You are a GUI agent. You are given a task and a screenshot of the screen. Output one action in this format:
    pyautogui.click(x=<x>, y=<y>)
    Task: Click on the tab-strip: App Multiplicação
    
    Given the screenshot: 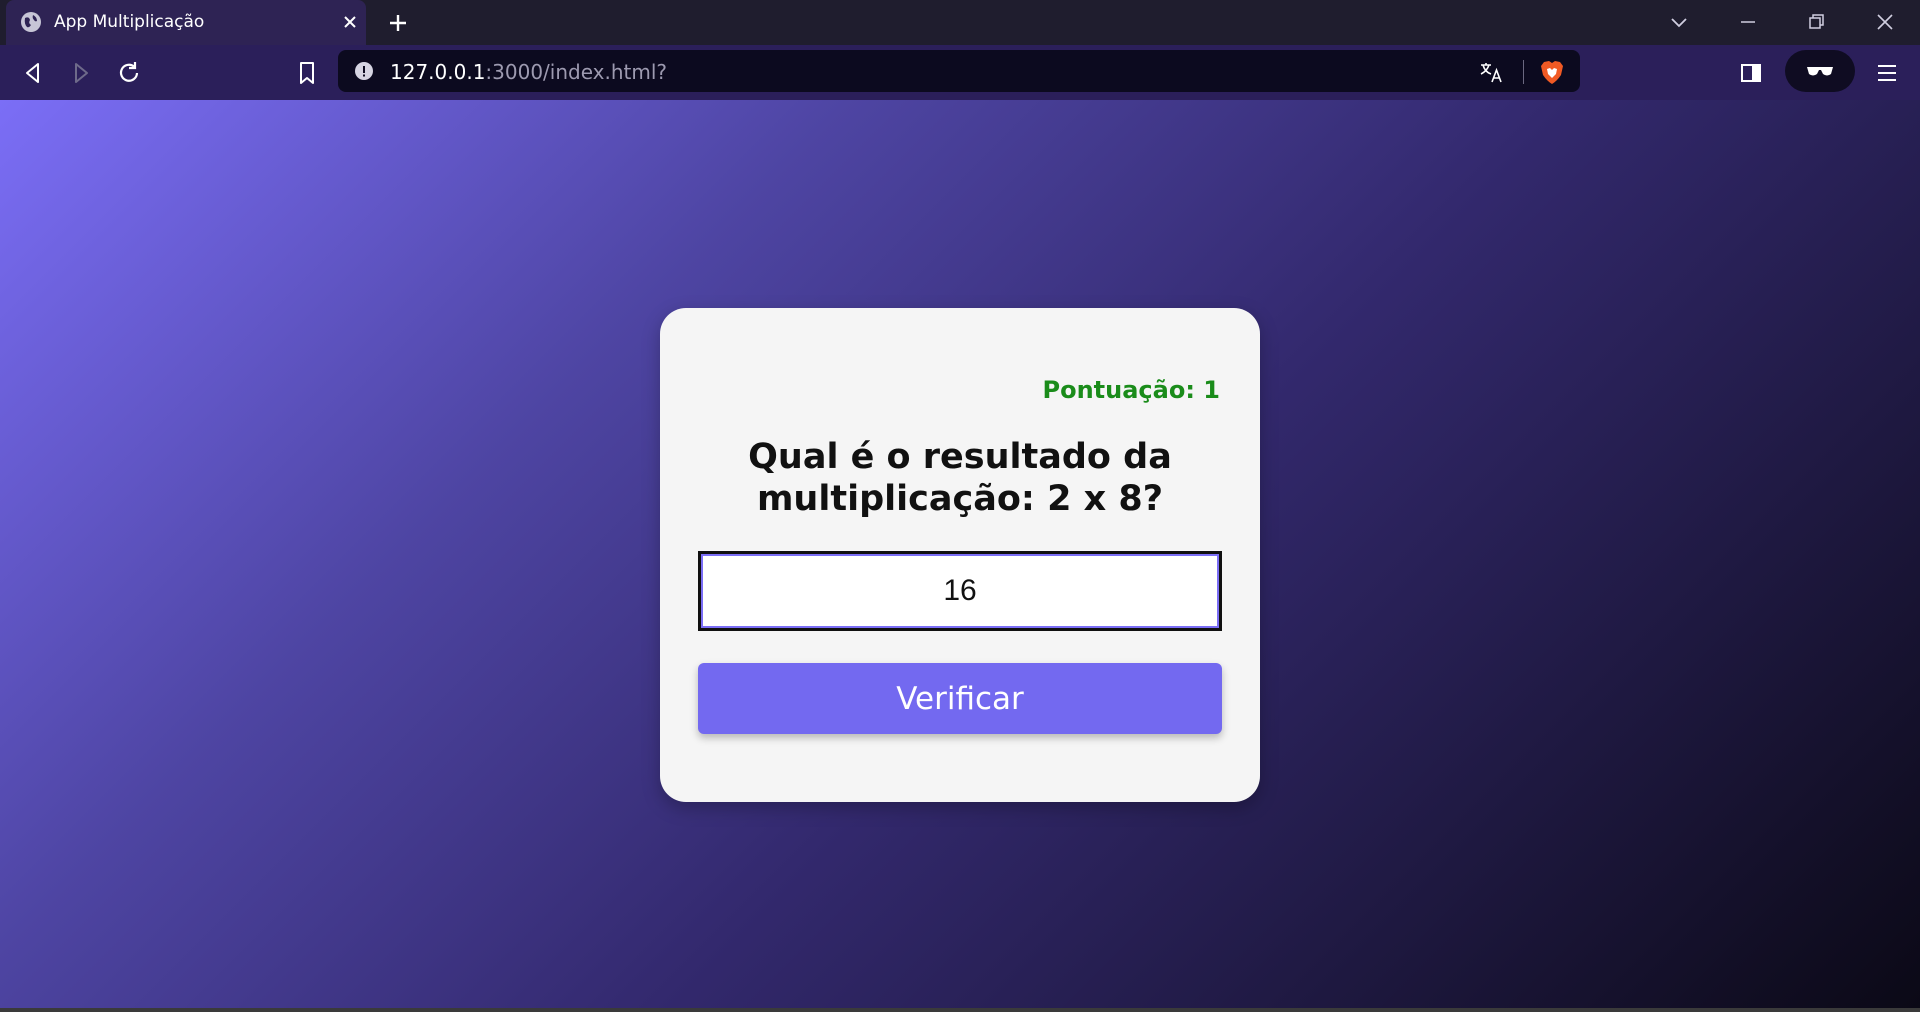 What is the action you would take?
    pyautogui.click(x=960, y=22)
    